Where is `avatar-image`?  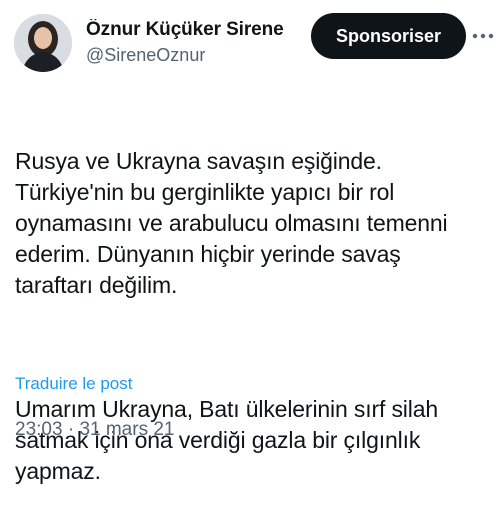 avatar-image is located at coordinates (43, 43).